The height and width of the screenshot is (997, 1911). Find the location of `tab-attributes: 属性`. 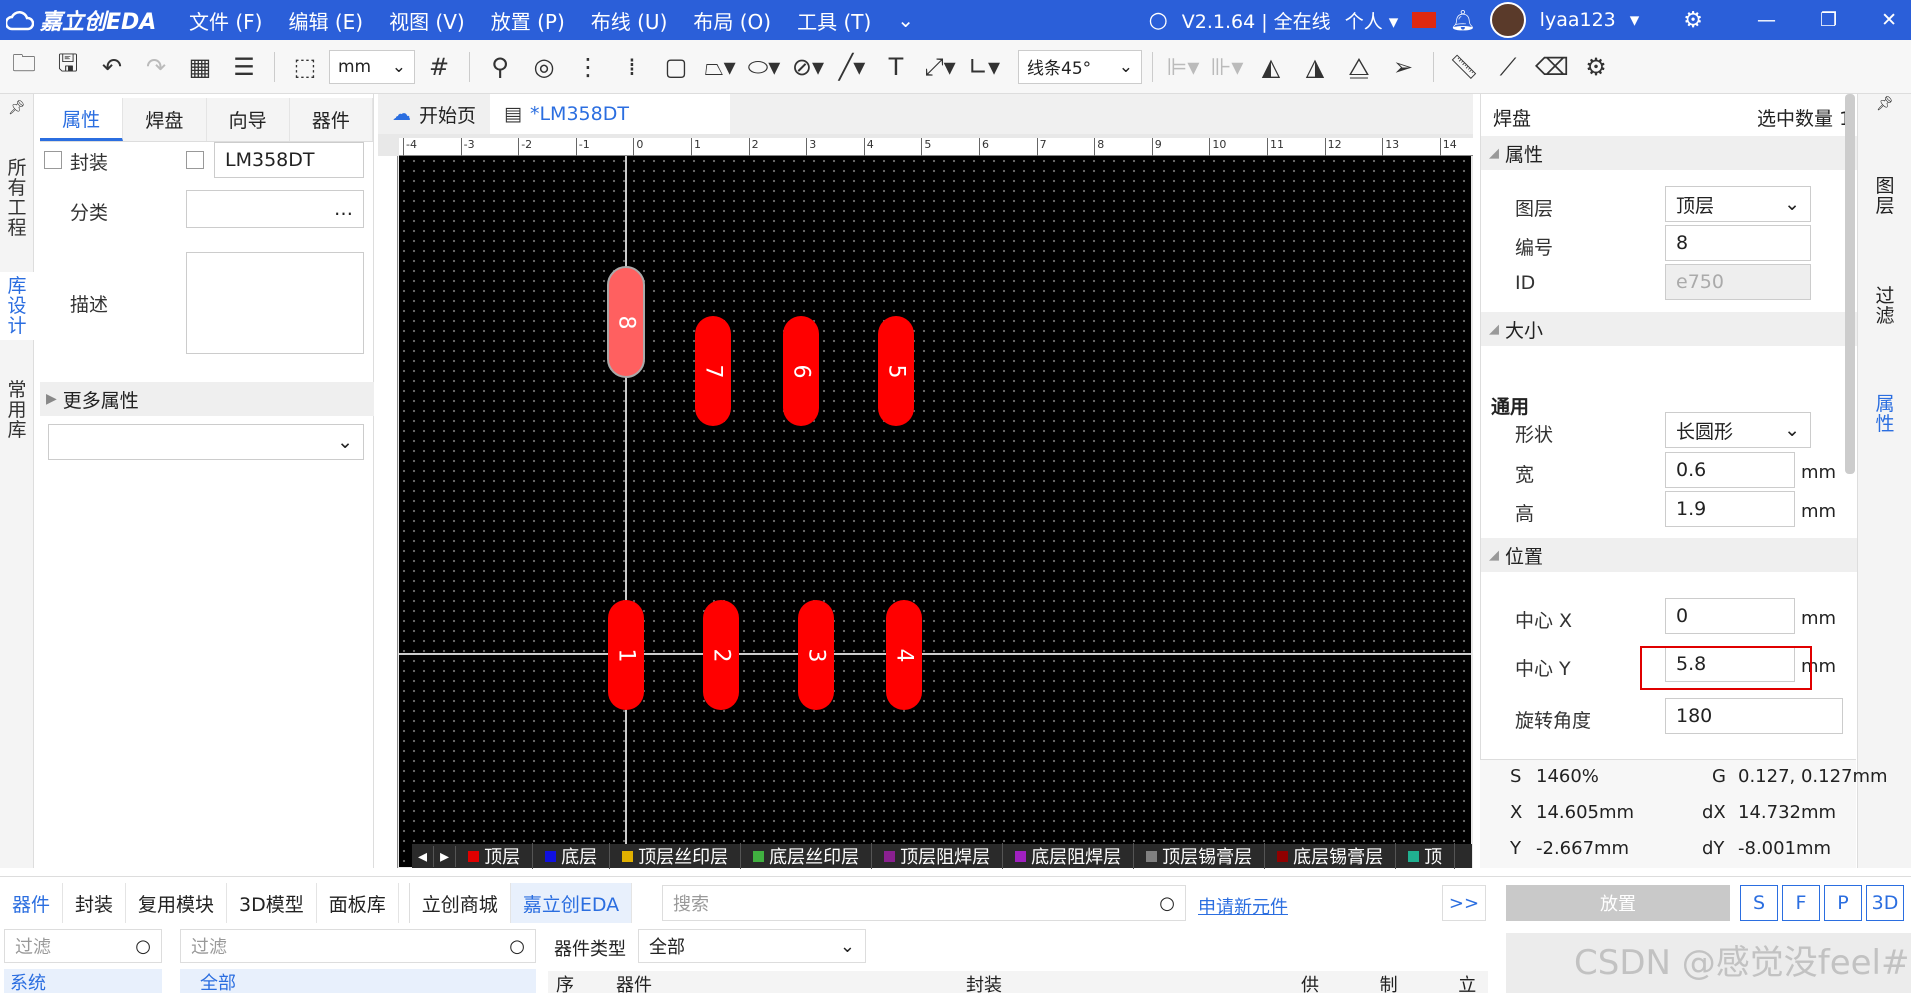

tab-attributes: 属性 is located at coordinates (1885, 414).